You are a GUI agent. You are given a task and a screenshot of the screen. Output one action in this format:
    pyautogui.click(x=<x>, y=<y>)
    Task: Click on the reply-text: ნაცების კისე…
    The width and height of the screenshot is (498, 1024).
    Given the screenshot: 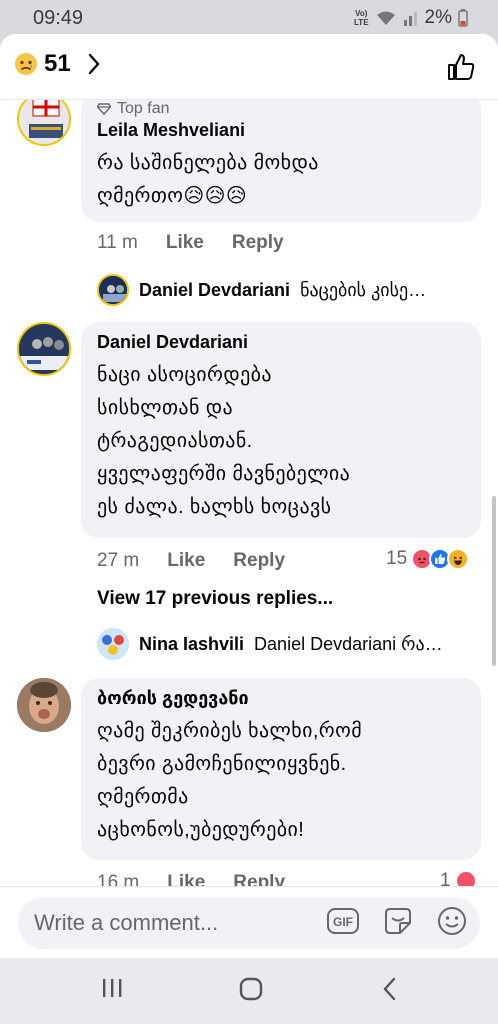 What is the action you would take?
    pyautogui.click(x=363, y=289)
    